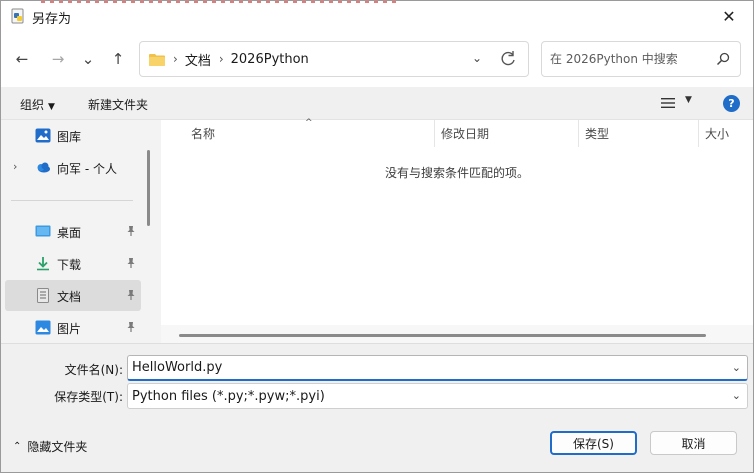 The width and height of the screenshot is (754, 473). What do you see at coordinates (198, 59) in the screenshot?
I see `breadcrumb-documents: 文档` at bounding box center [198, 59].